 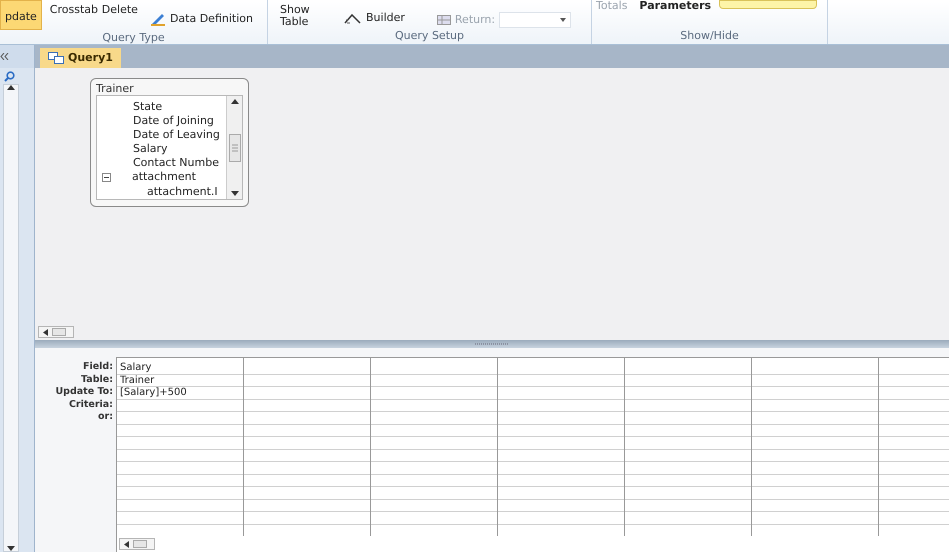 I want to click on field-list-title: Trainer, so click(x=115, y=88).